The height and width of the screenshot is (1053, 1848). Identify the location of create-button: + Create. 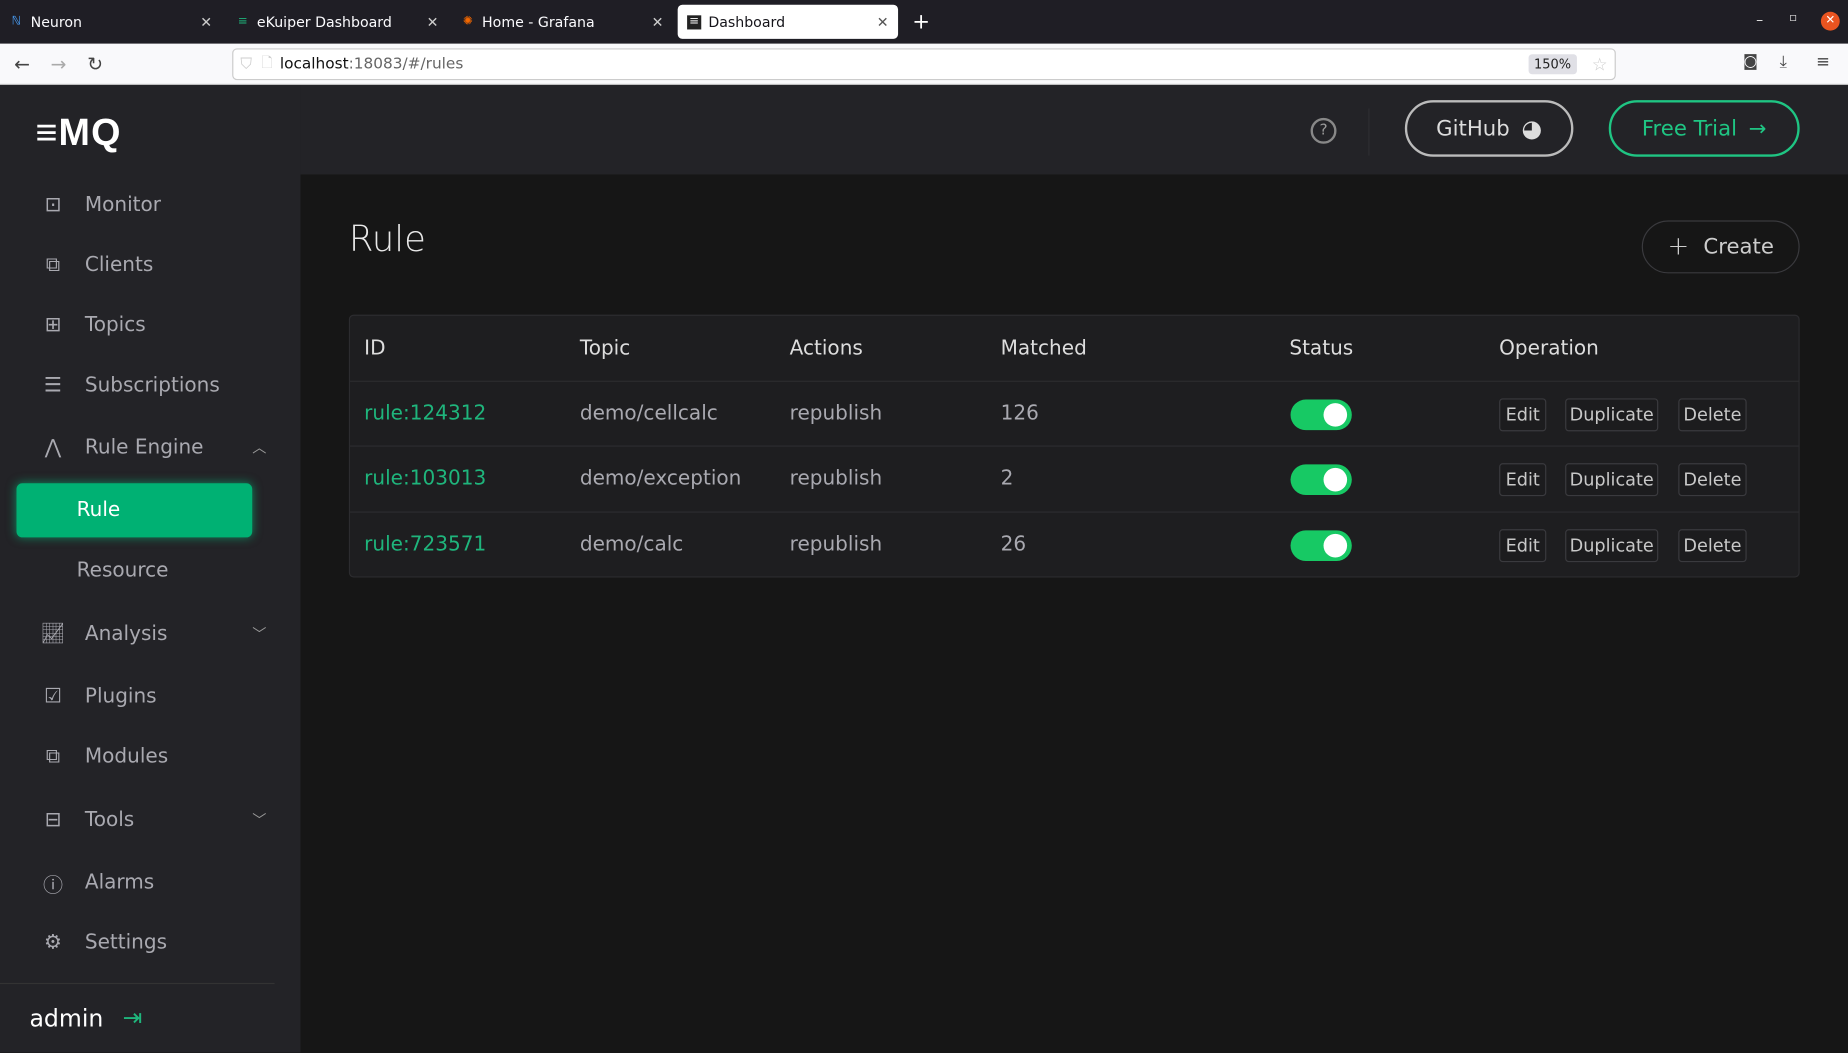
(1720, 247).